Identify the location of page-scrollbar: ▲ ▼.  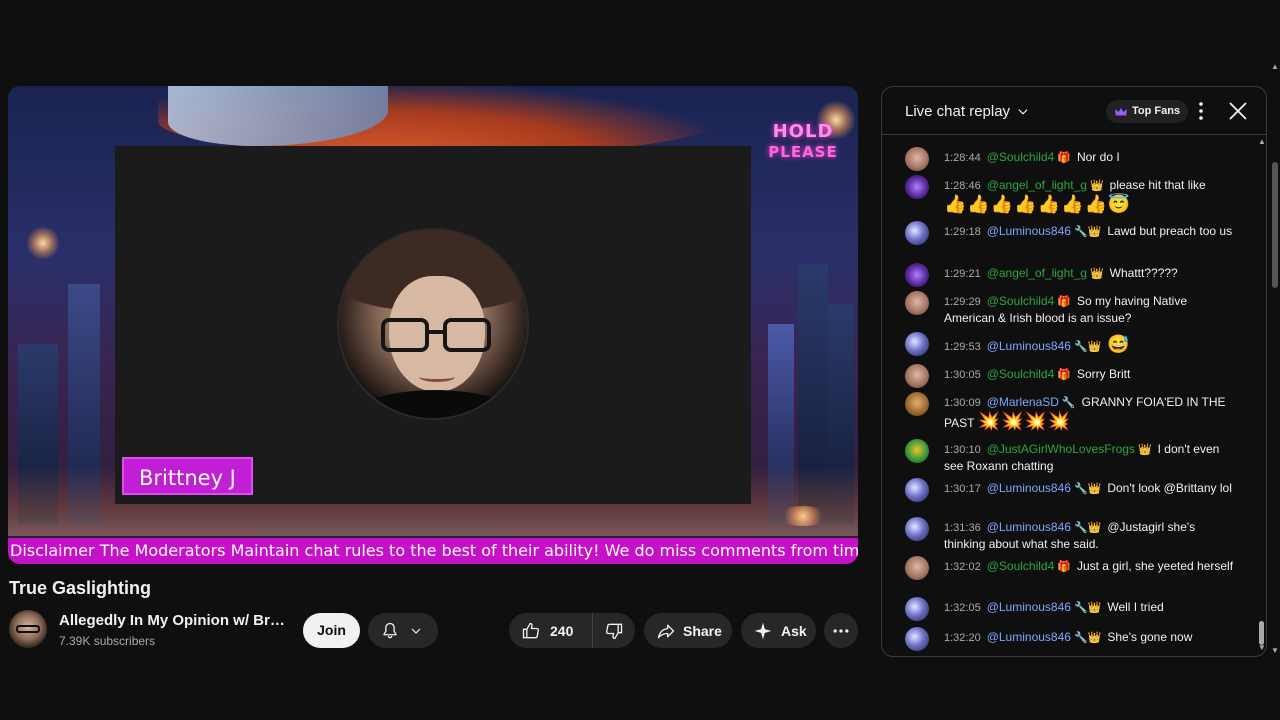
(1275, 360).